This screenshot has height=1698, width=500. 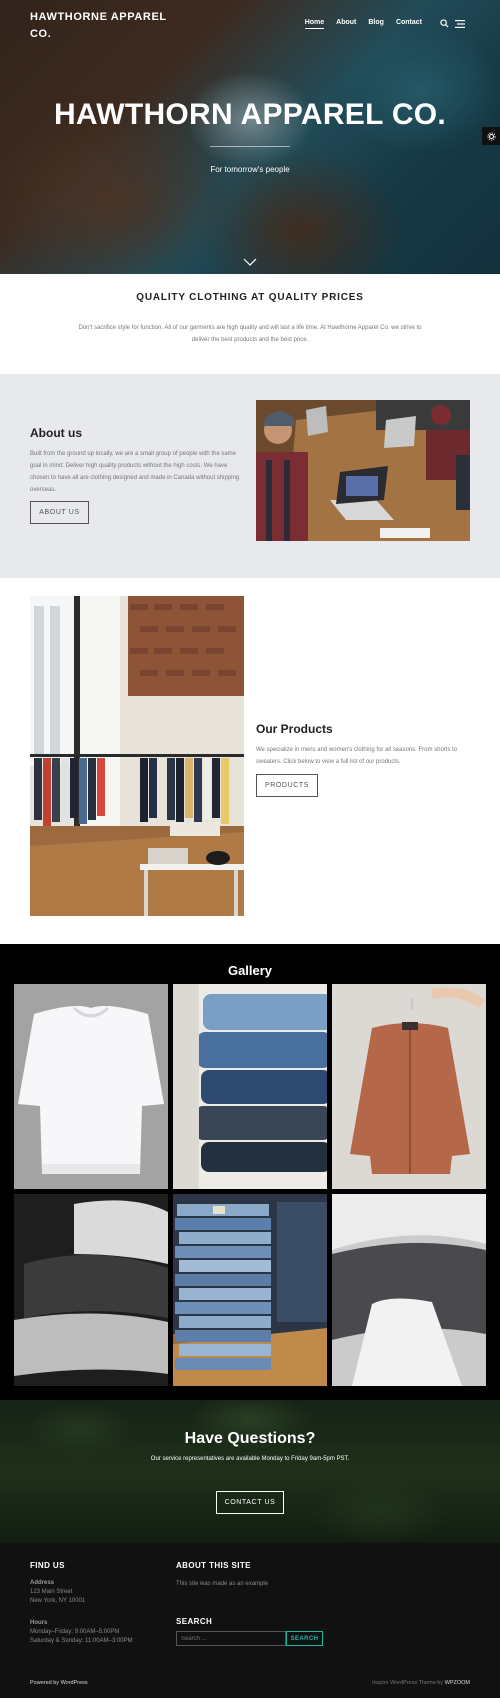 I want to click on footer-search-button: SEARCH, so click(x=304, y=1638).